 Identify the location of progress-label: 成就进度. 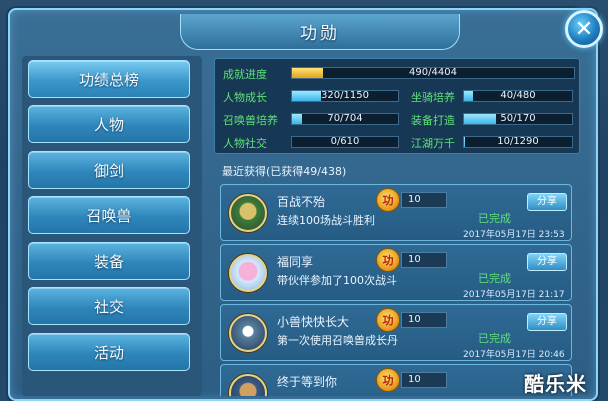
(245, 74).